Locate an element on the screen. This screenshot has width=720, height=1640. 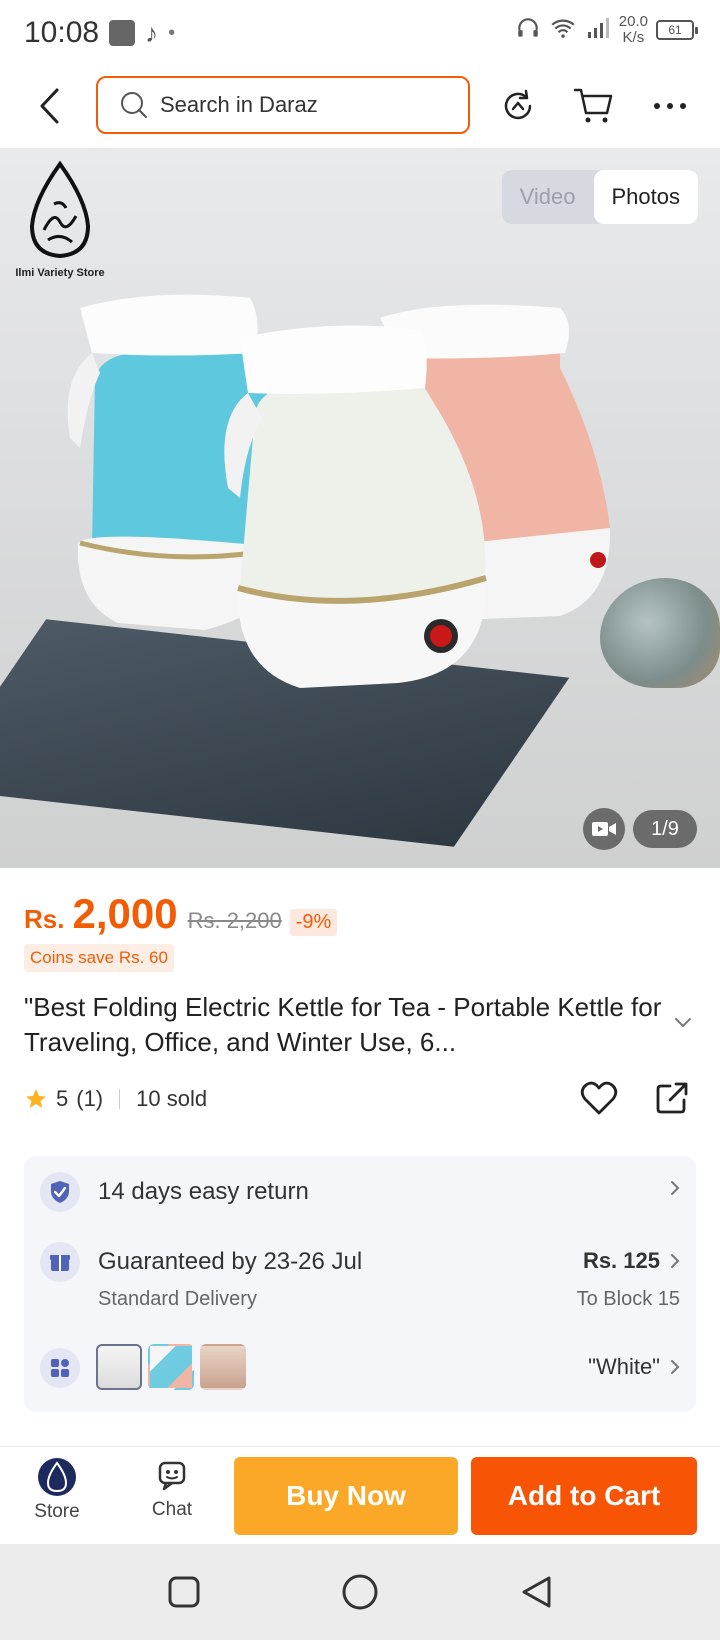
more-button is located at coordinates (670, 106).